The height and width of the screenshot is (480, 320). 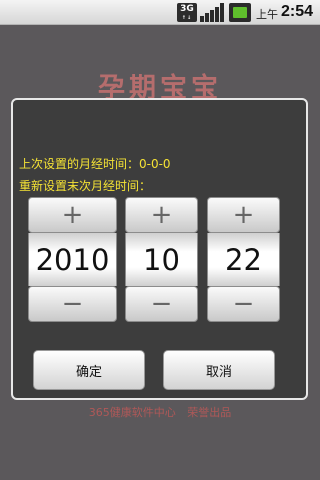 I want to click on network-activity: ↑↓, so click(x=187, y=18).